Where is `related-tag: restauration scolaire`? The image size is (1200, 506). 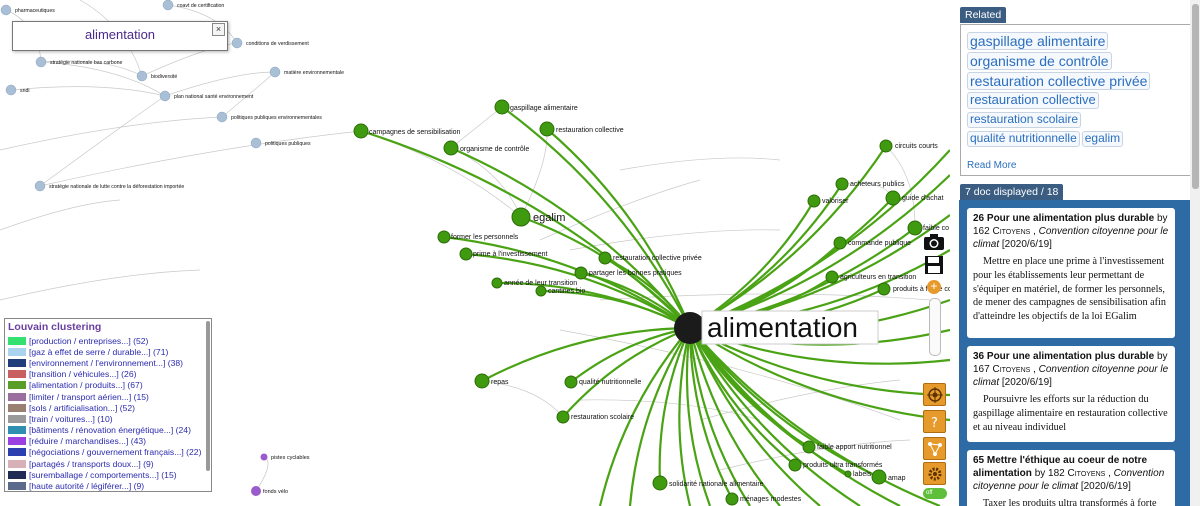 related-tag: restauration scolaire is located at coordinates (1024, 120).